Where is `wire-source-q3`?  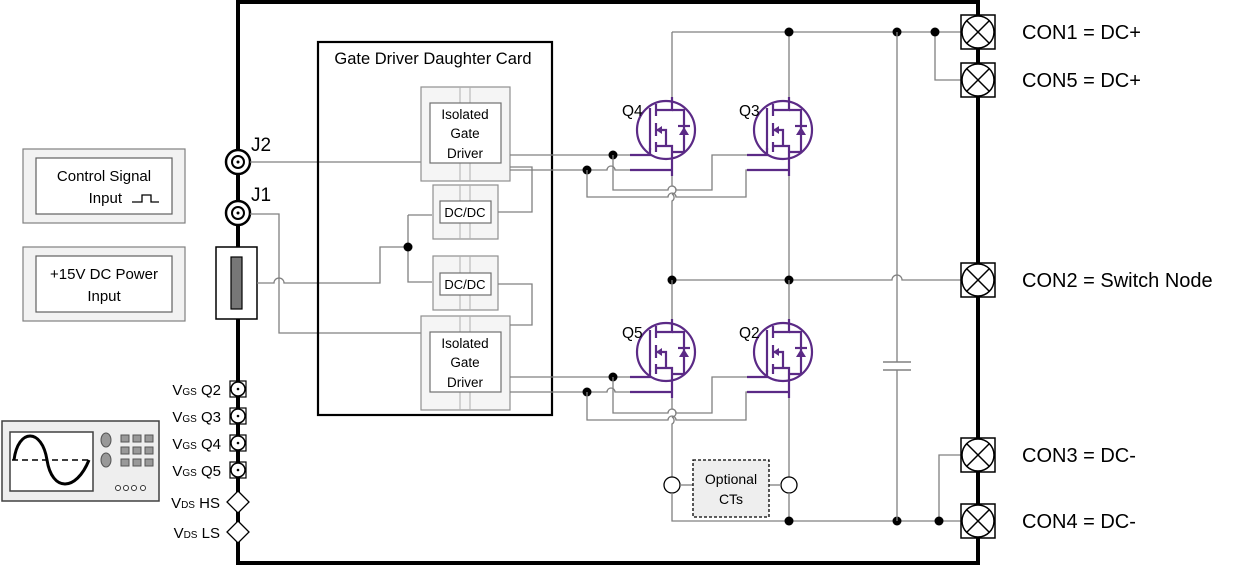 wire-source-q3 is located at coordinates (687, 183).